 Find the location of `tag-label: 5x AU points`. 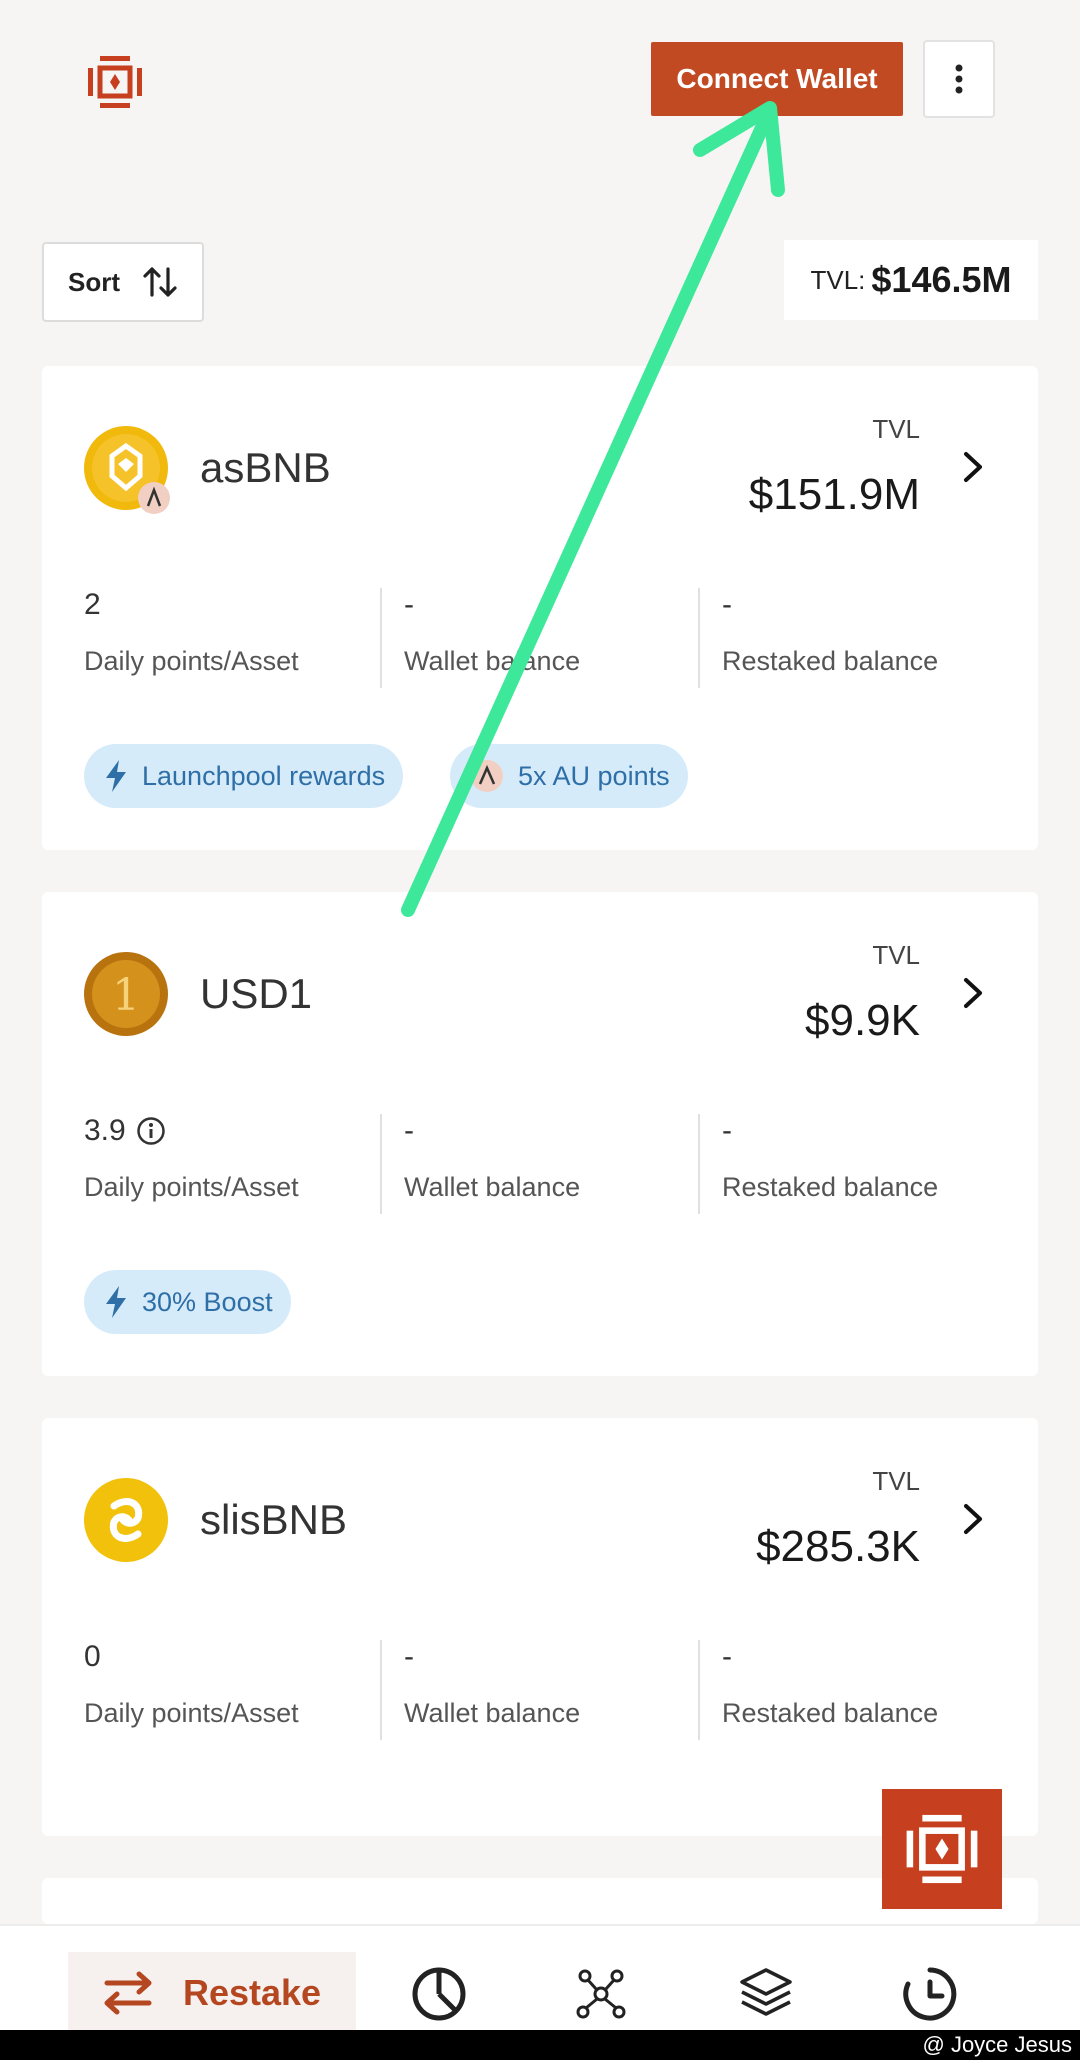

tag-label: 5x AU points is located at coordinates (594, 775).